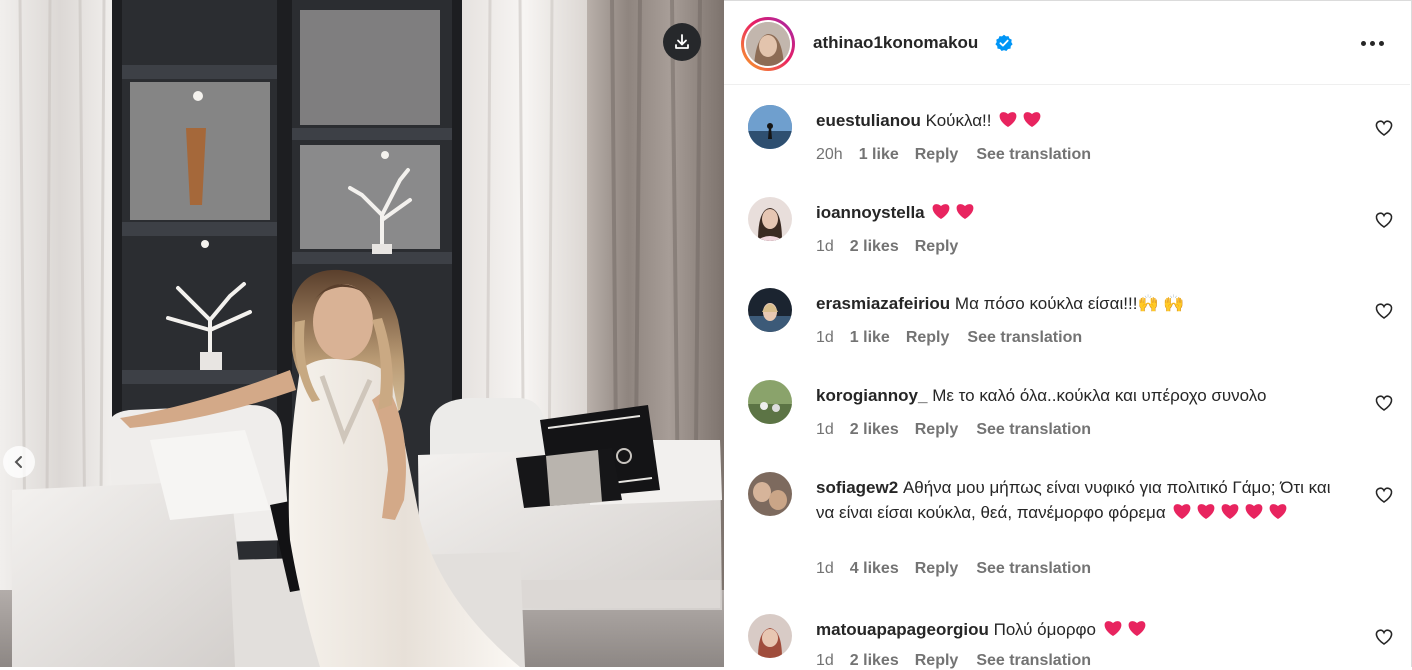 The image size is (1412, 670). Describe the element at coordinates (883, 303) in the screenshot. I see `comment-username: erasmiazafeiriou` at that location.